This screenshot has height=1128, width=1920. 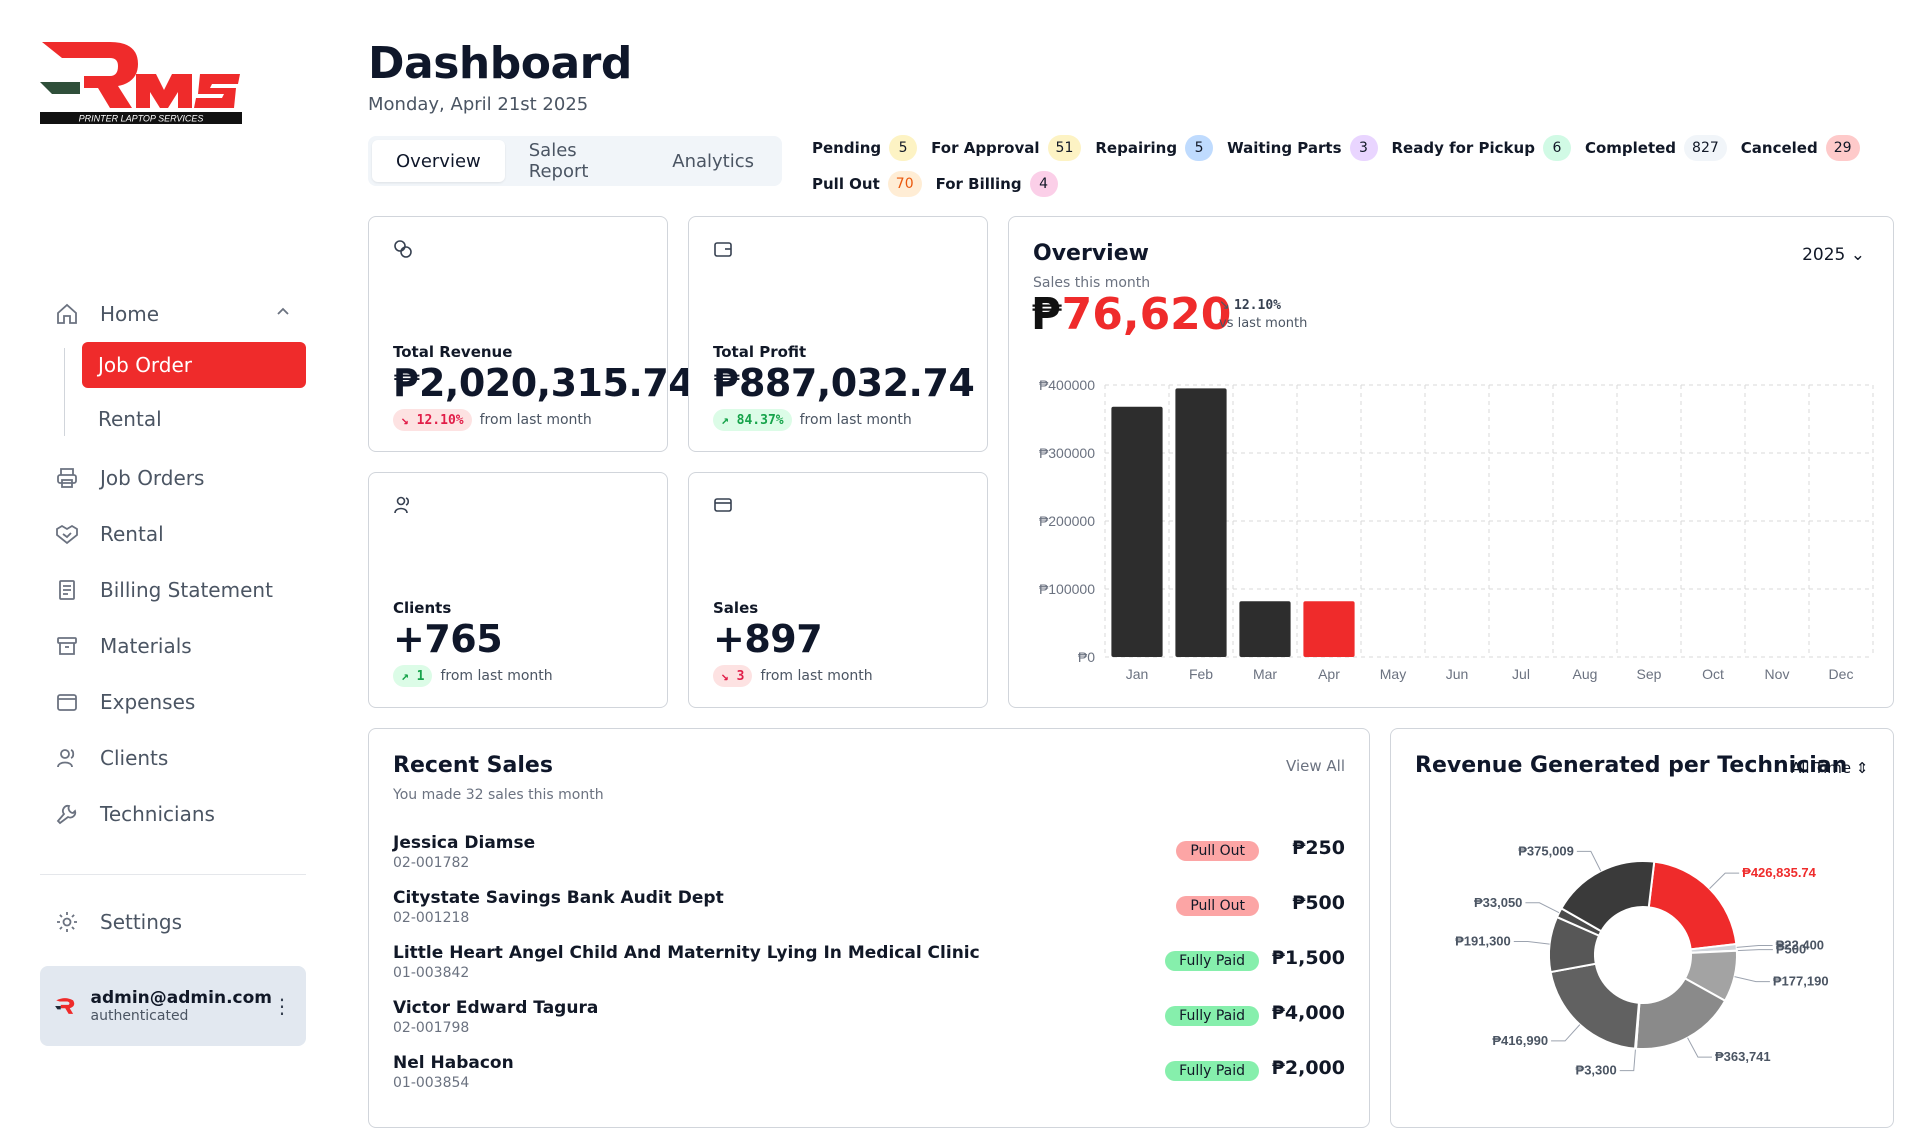 I want to click on x-tick-label: Dec, so click(x=1841, y=674).